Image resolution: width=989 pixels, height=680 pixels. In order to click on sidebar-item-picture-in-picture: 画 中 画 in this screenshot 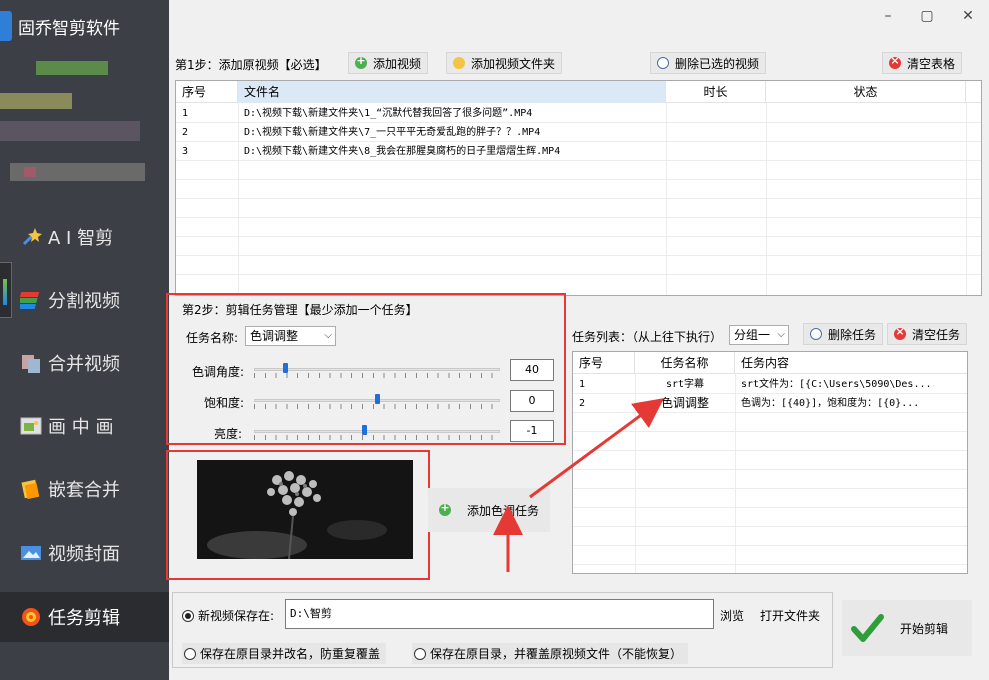, I will do `click(84, 426)`.